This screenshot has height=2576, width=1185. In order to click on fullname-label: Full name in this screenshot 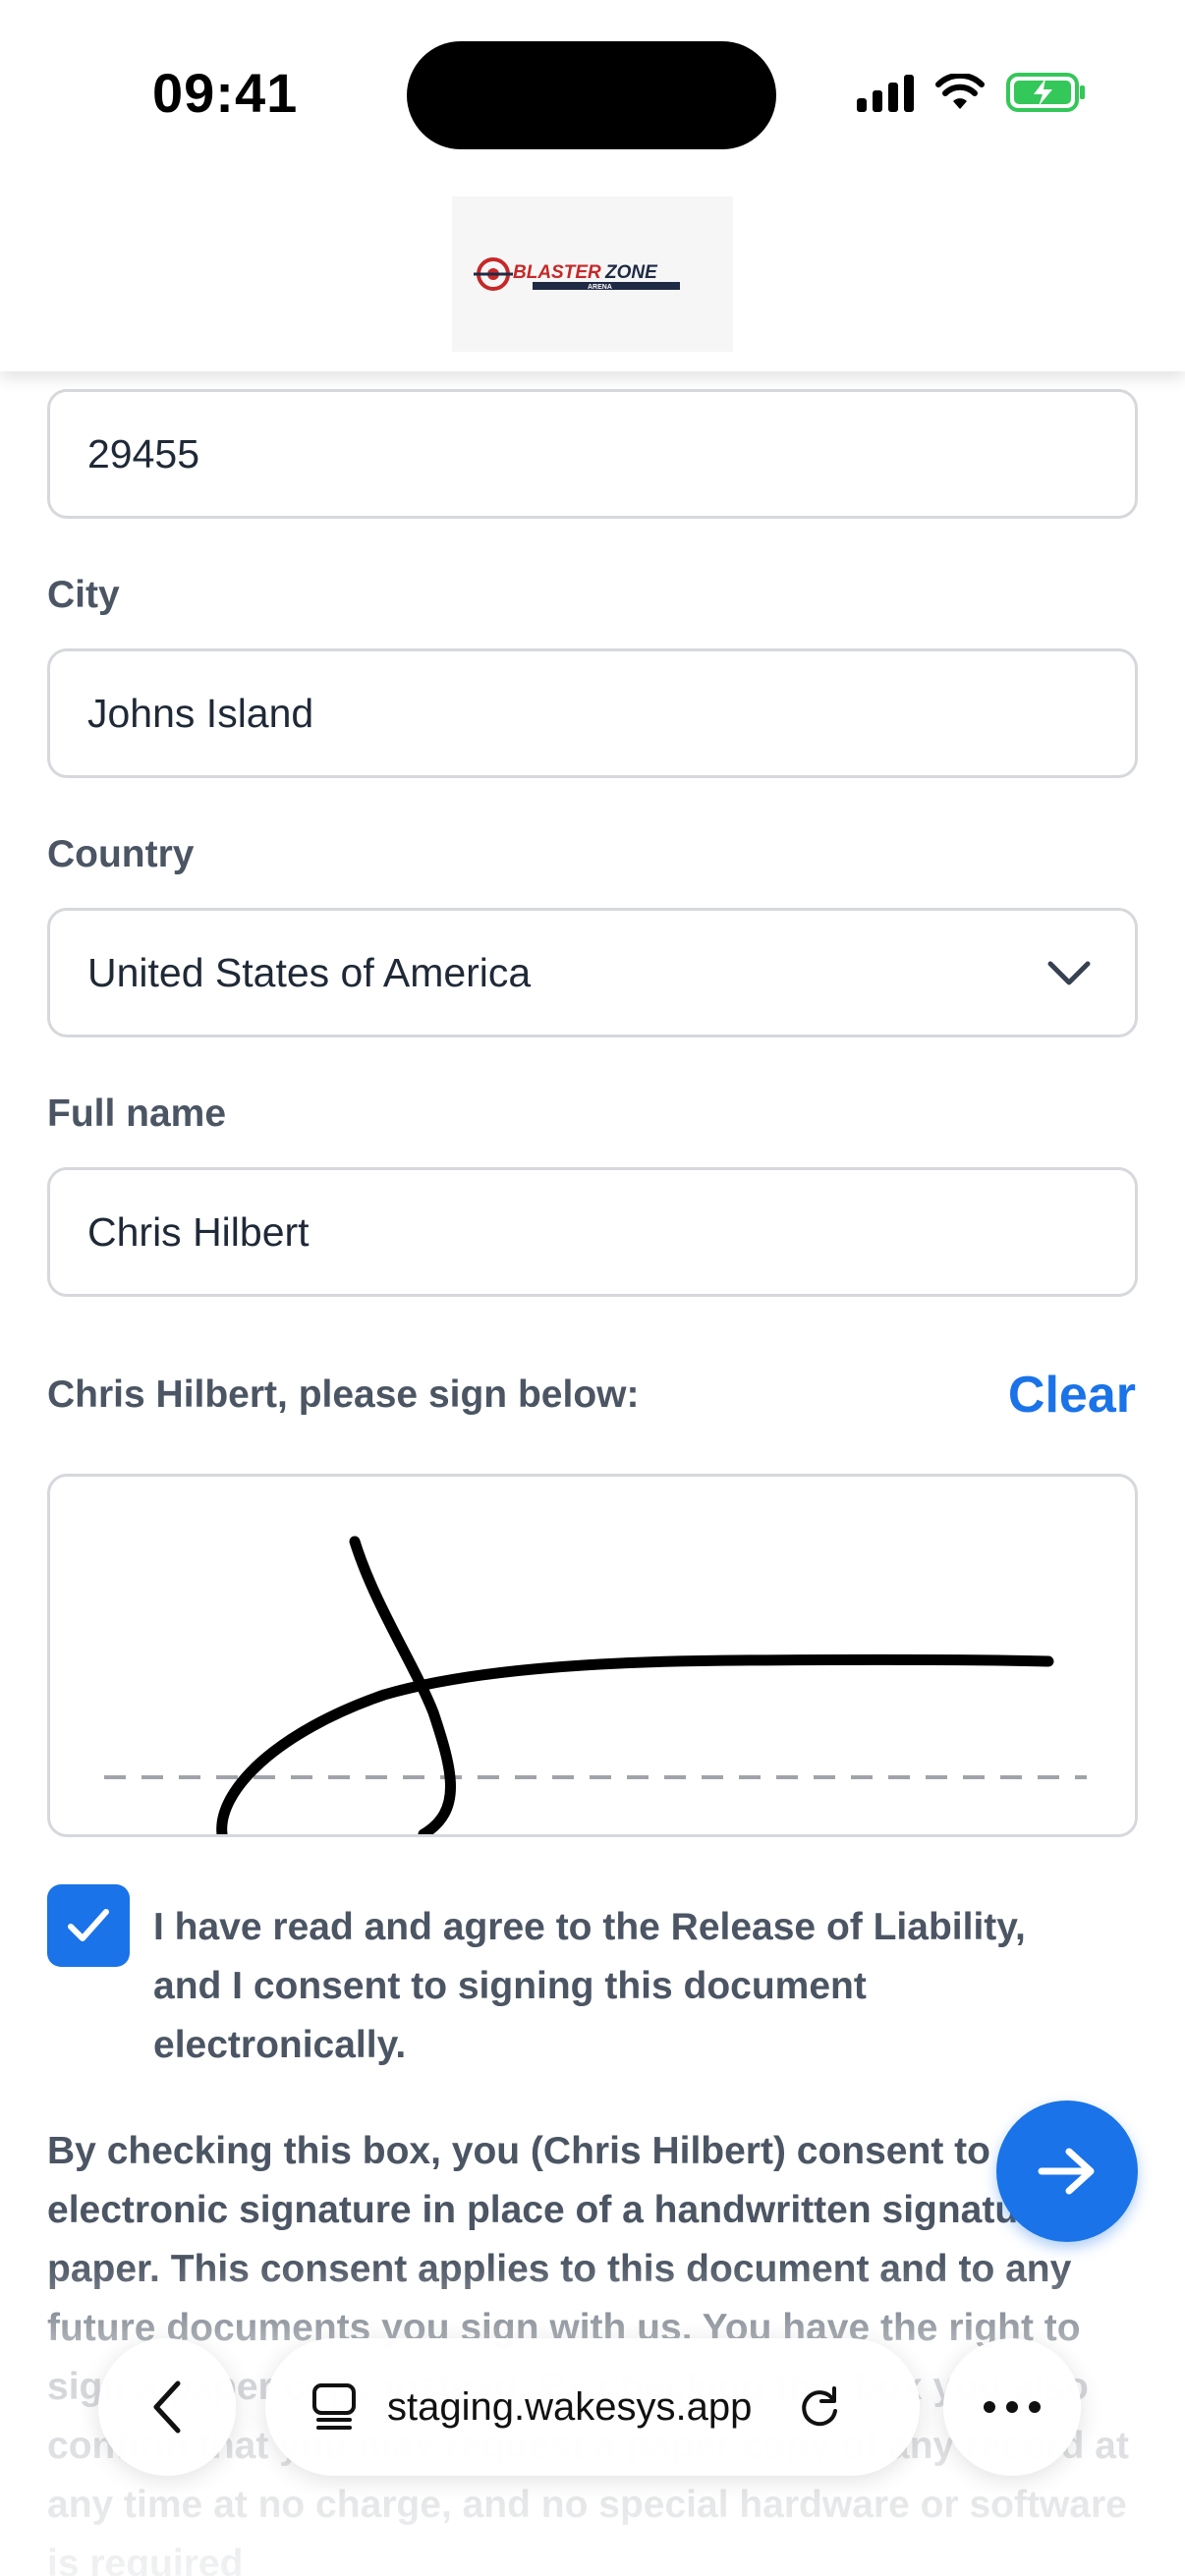, I will do `click(137, 1113)`.